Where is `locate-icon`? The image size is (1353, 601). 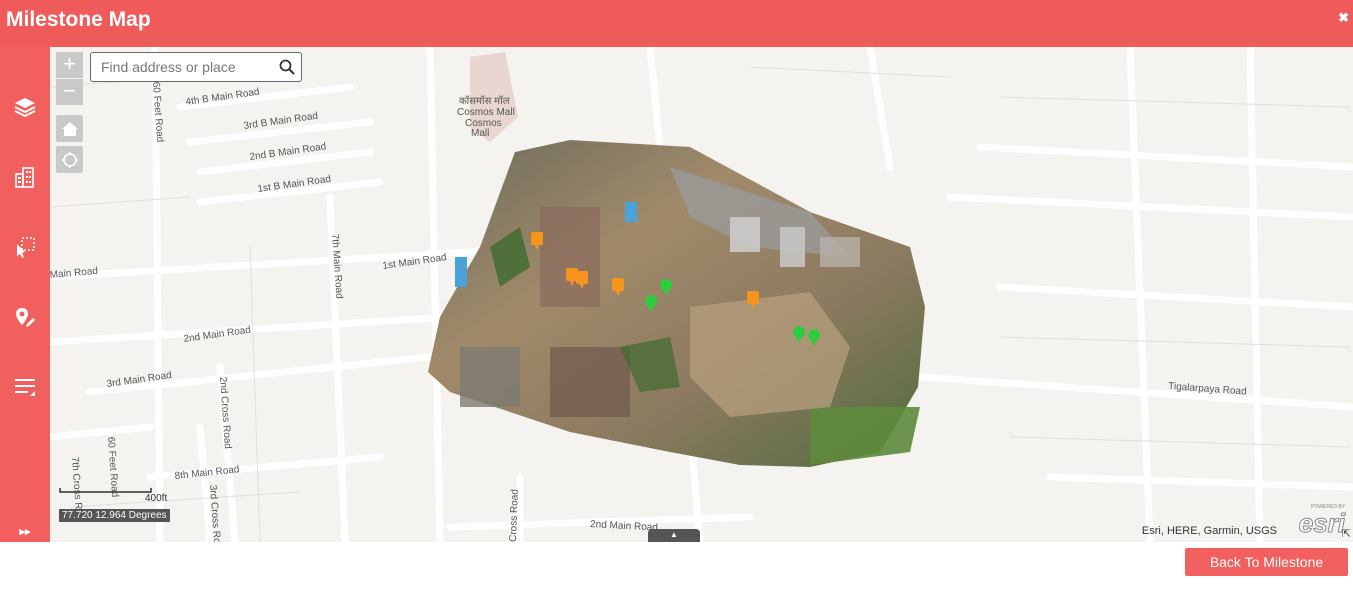
locate-icon is located at coordinates (69, 159).